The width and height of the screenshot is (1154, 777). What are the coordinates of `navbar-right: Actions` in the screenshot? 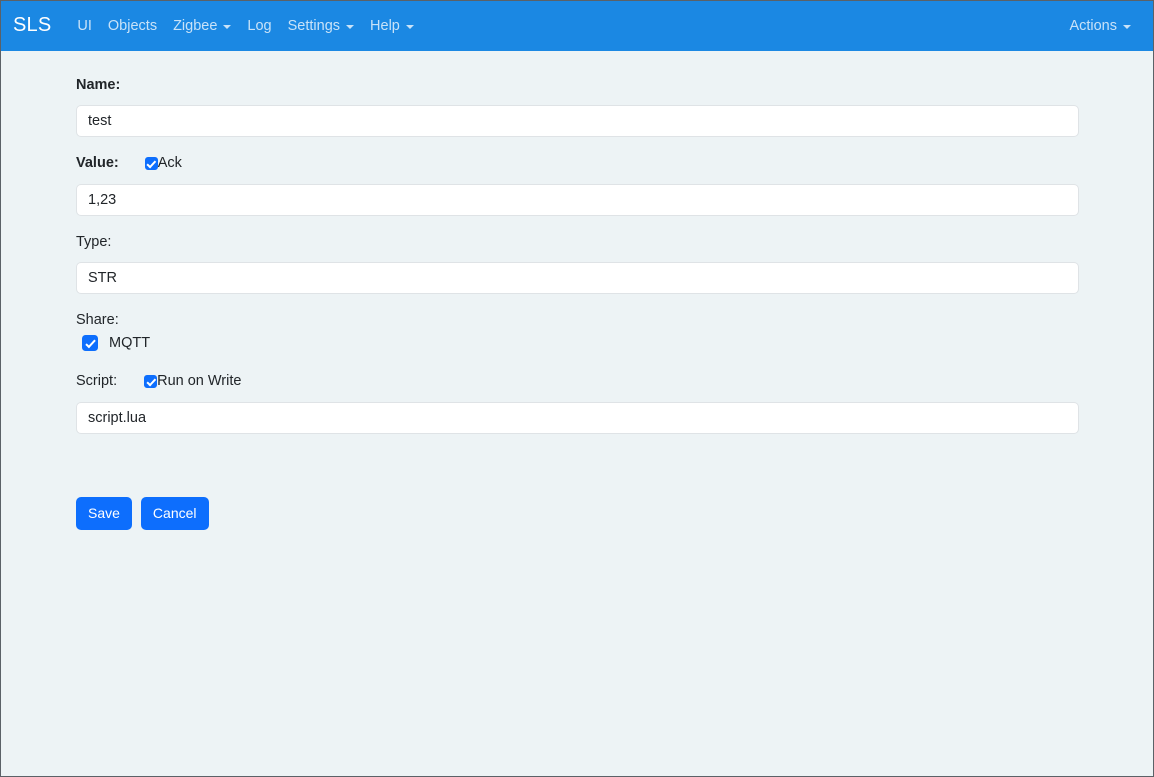 It's located at (1100, 26).